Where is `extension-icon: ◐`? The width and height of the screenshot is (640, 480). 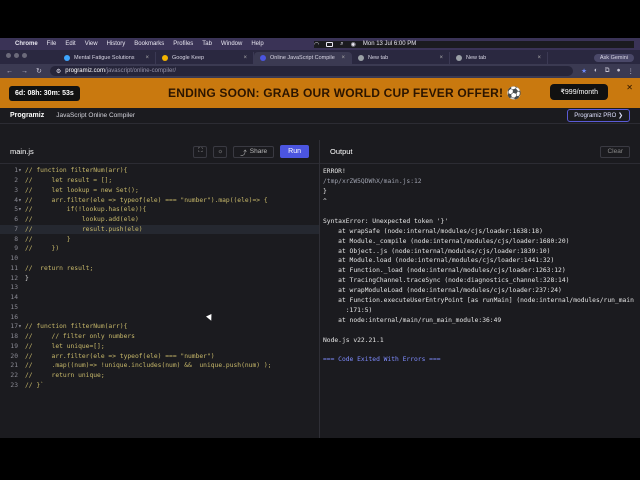
extension-icon: ◐ is located at coordinates (596, 71).